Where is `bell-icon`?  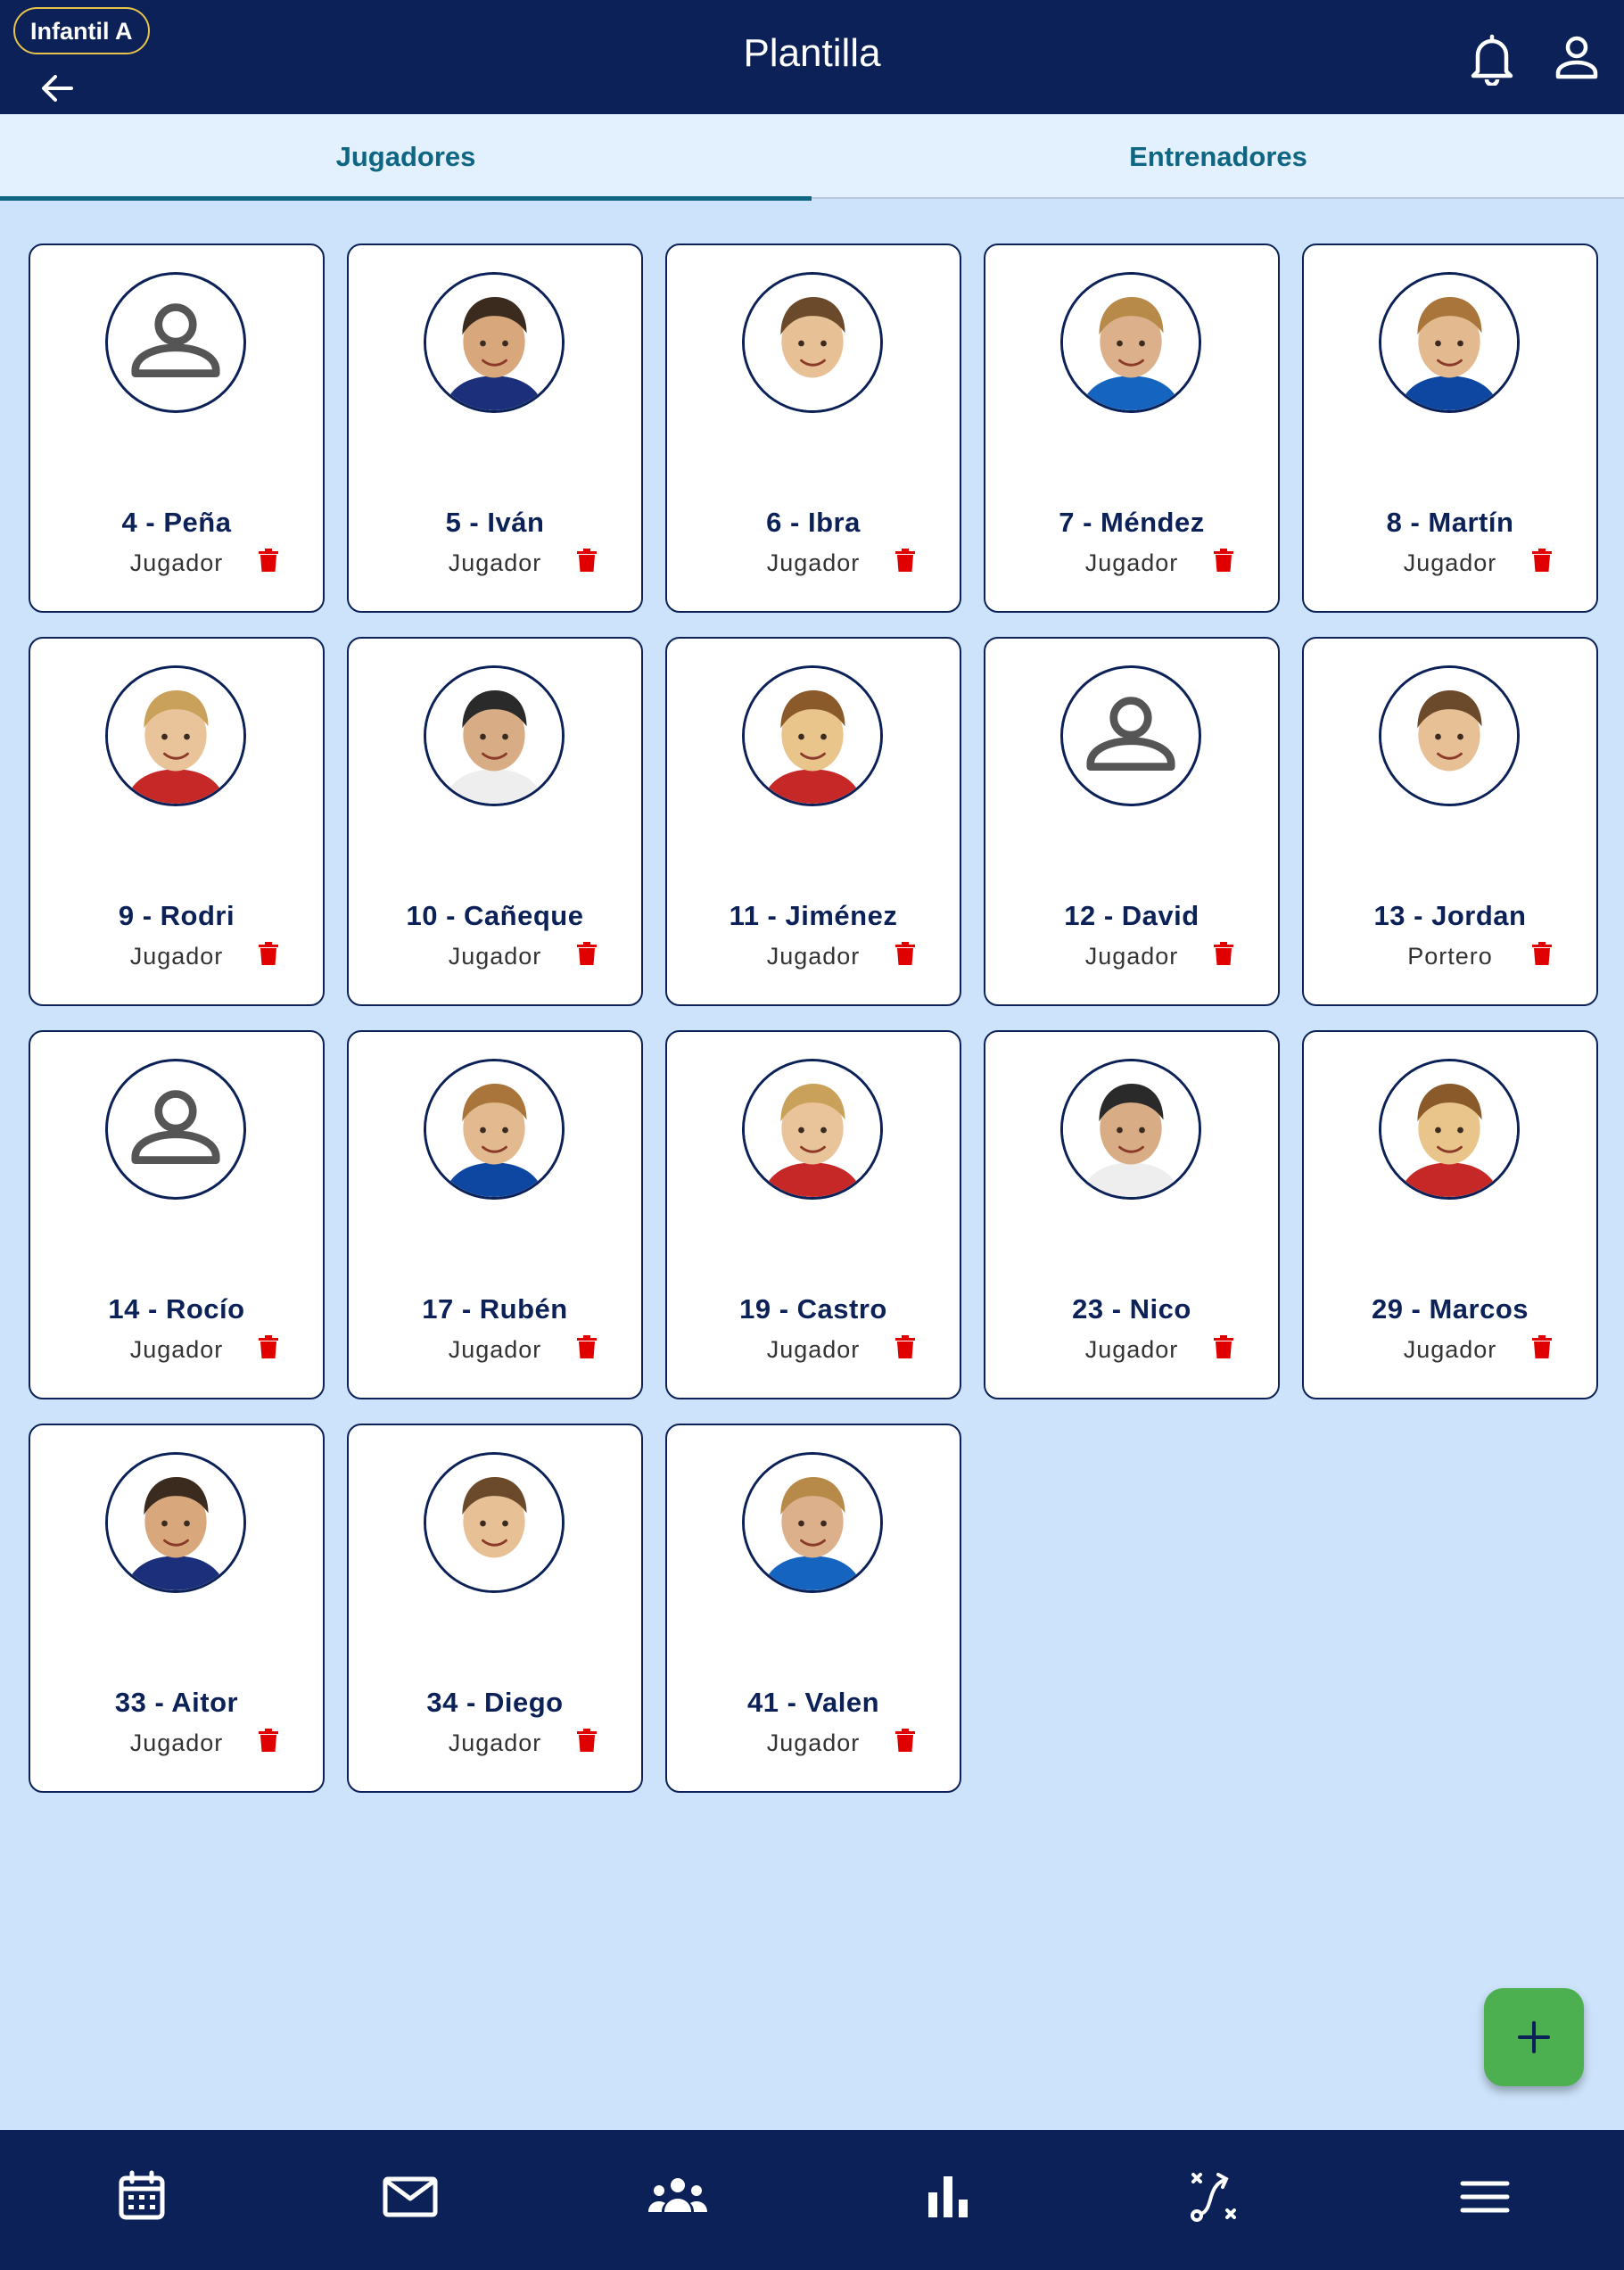
bell-icon is located at coordinates (1492, 59).